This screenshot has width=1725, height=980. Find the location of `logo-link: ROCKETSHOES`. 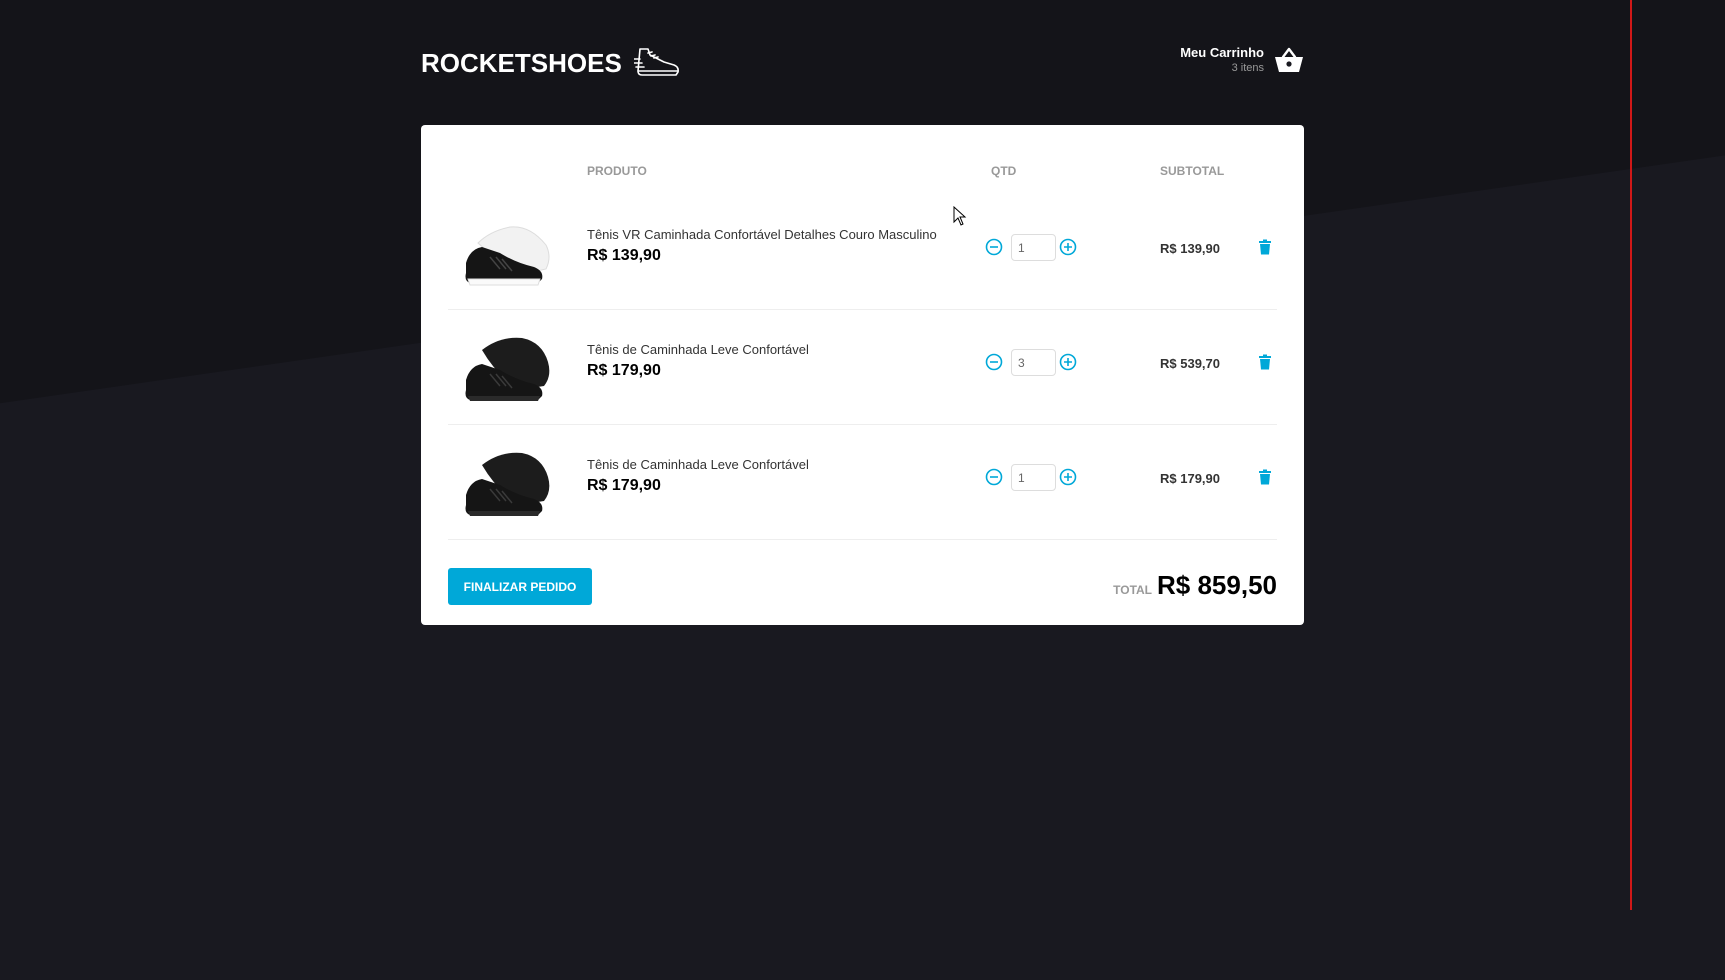

logo-link: ROCKETSHOES is located at coordinates (550, 63).